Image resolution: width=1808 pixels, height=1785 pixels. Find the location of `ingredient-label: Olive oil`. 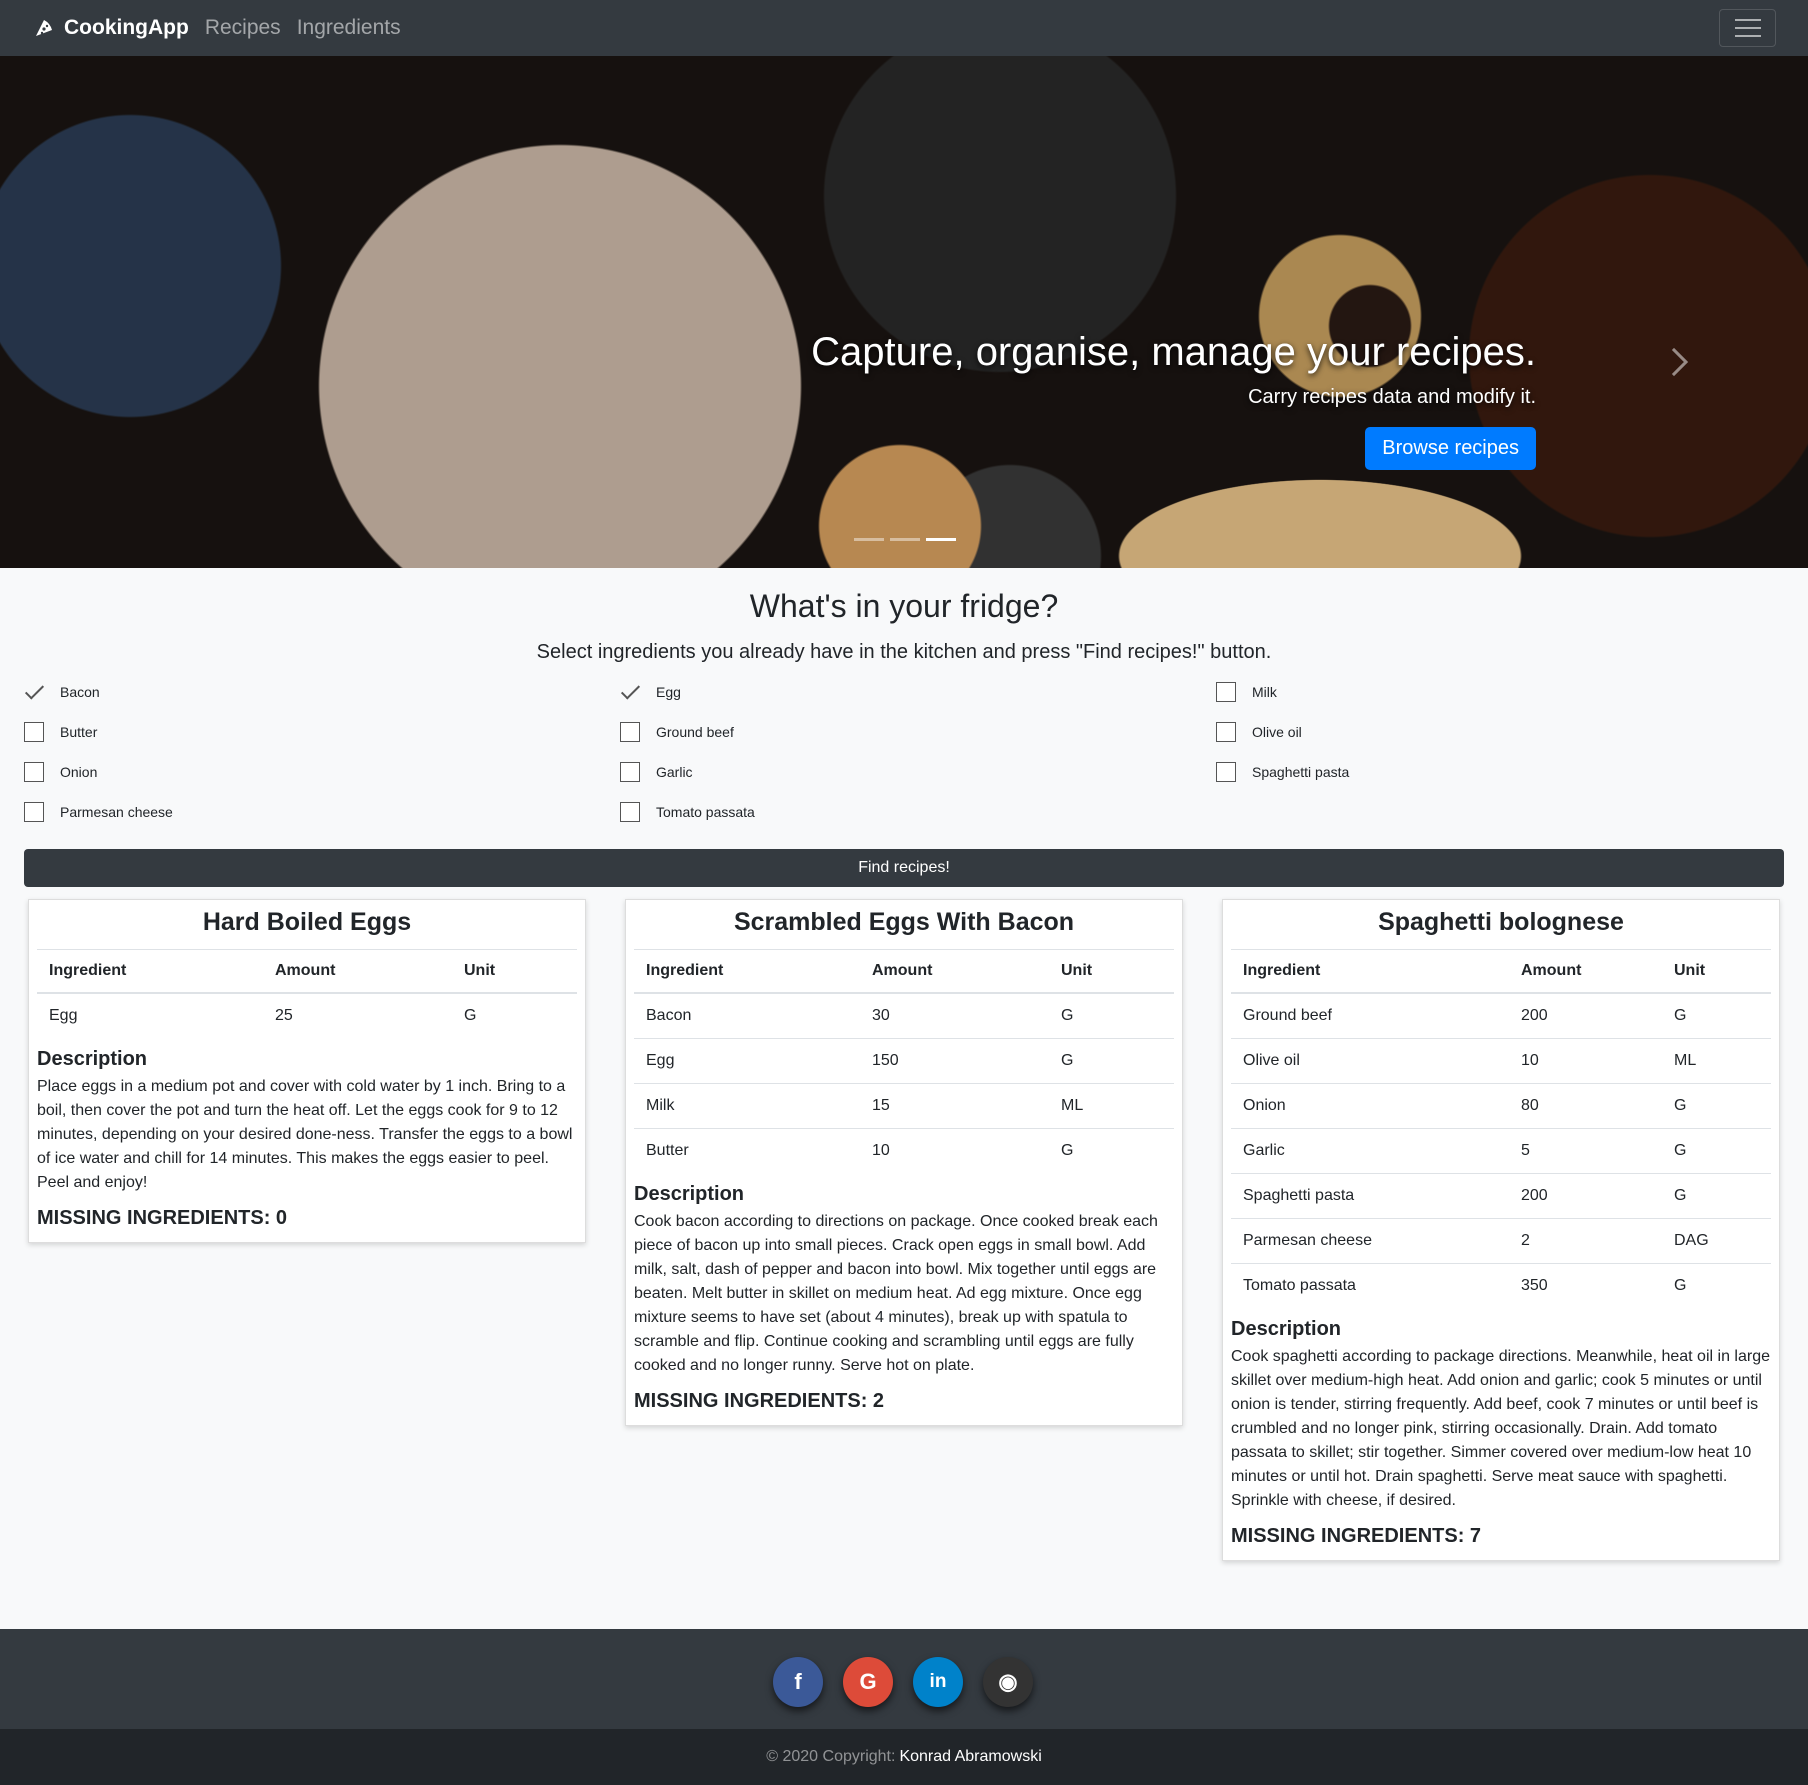

ingredient-label: Olive oil is located at coordinates (1277, 732).